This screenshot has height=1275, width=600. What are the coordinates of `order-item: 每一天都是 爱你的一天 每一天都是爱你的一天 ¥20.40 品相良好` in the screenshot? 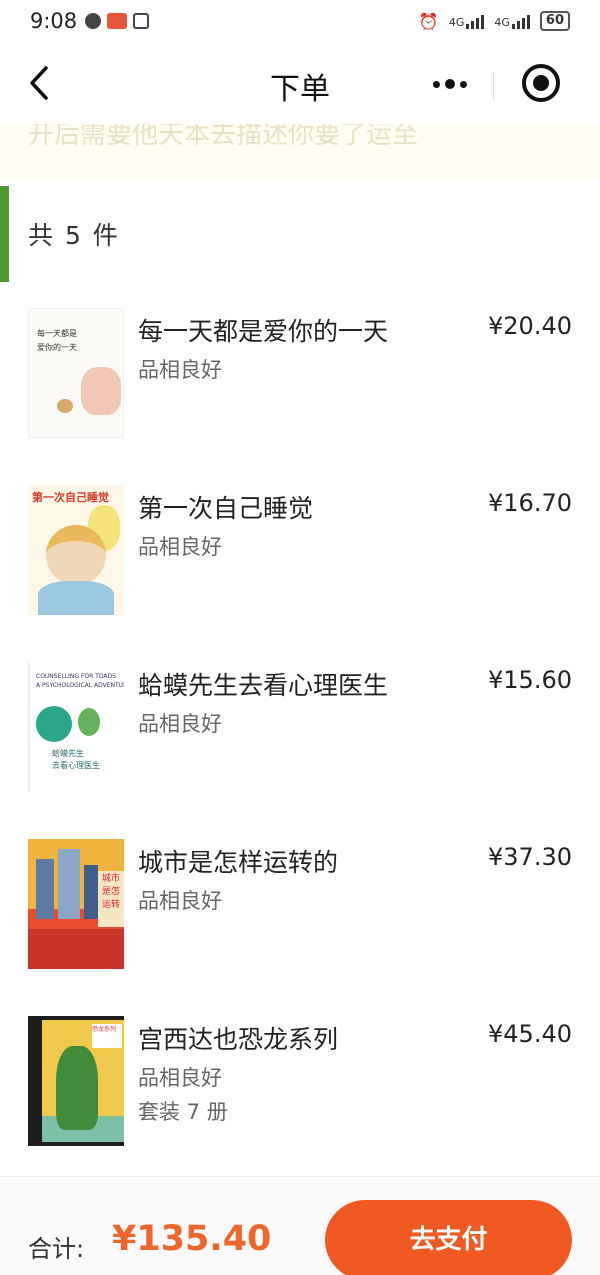 It's located at (300, 383).